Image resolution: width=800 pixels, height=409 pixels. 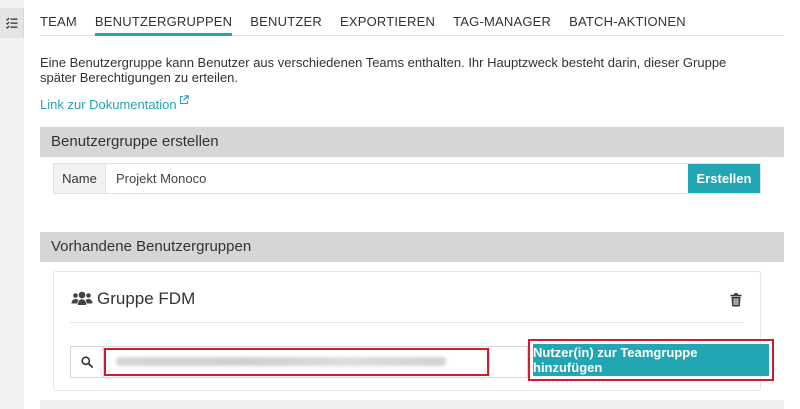 I want to click on tab-benutzergruppen: BENUTZERGRUPPEN, so click(x=163, y=18).